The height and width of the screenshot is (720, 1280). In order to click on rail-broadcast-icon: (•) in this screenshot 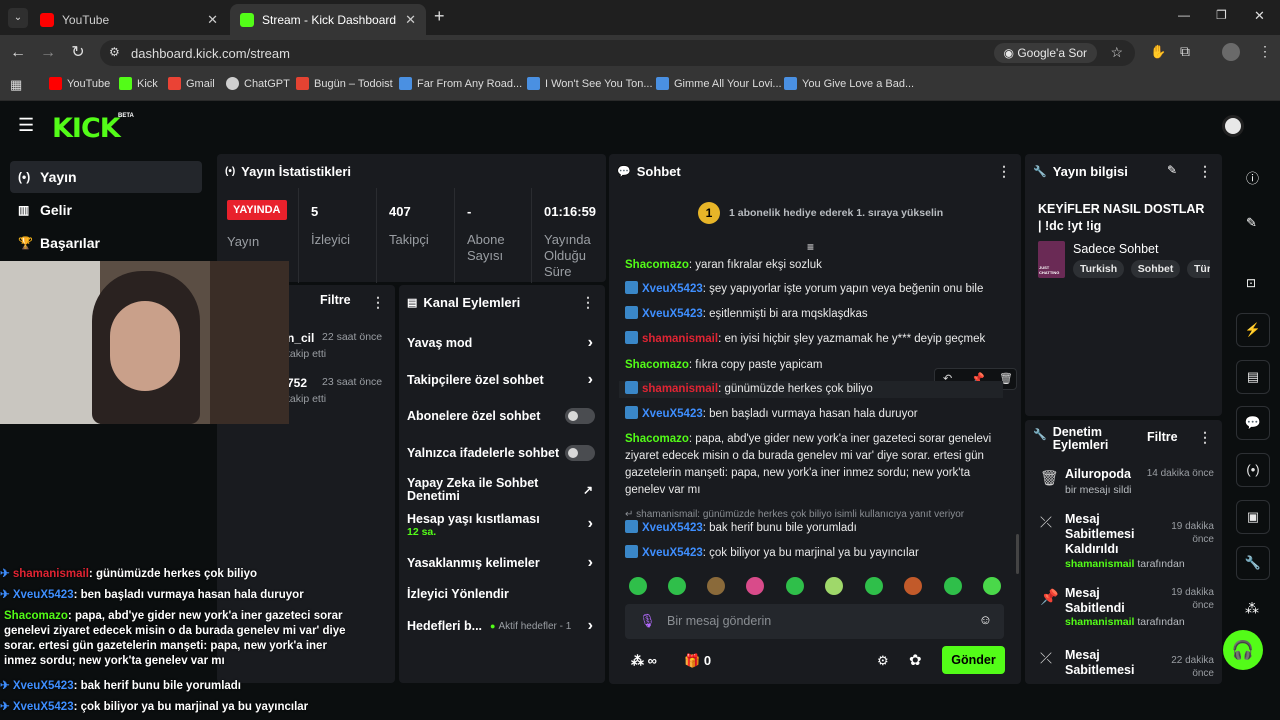, I will do `click(1253, 470)`.